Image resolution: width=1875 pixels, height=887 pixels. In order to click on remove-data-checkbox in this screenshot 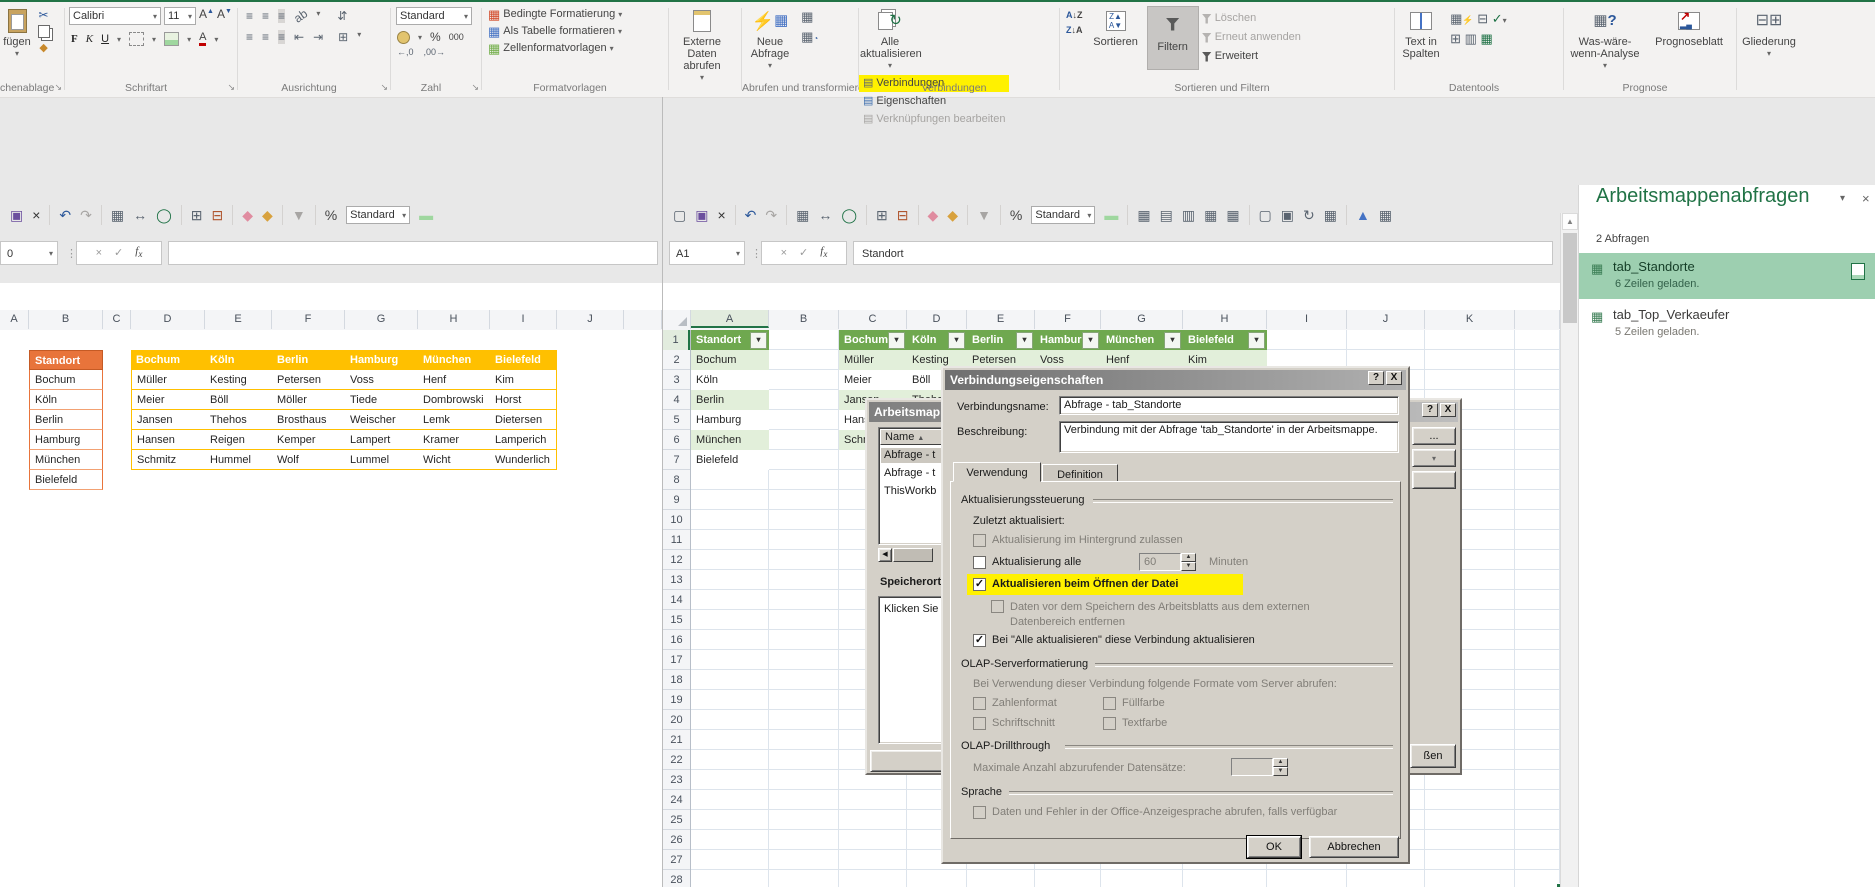, I will do `click(997, 606)`.